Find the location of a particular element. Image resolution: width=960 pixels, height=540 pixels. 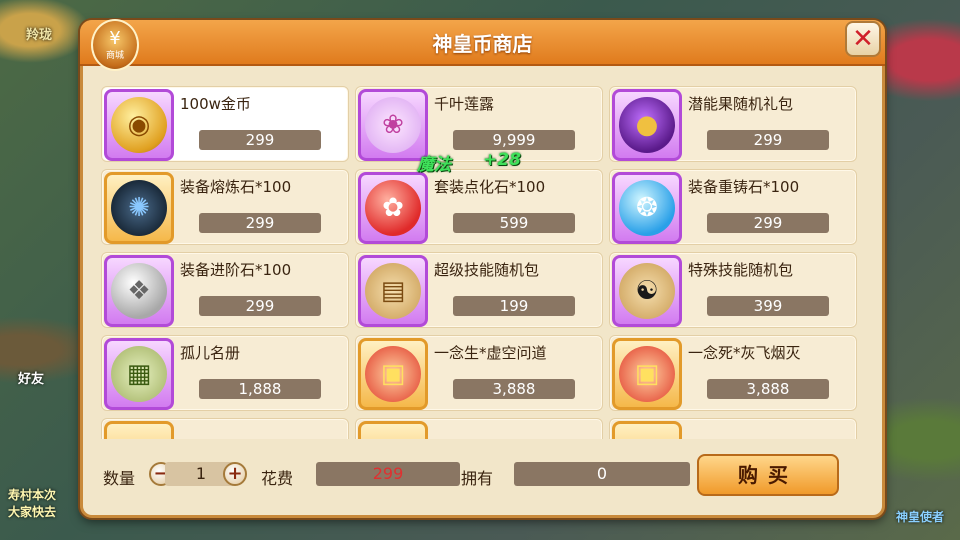

item-icon-frame: ☯ is located at coordinates (647, 291).